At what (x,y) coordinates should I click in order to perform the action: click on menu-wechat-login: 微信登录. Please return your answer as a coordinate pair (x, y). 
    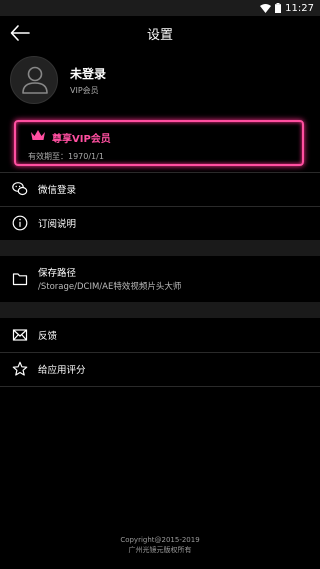
    Looking at the image, I should click on (160, 189).